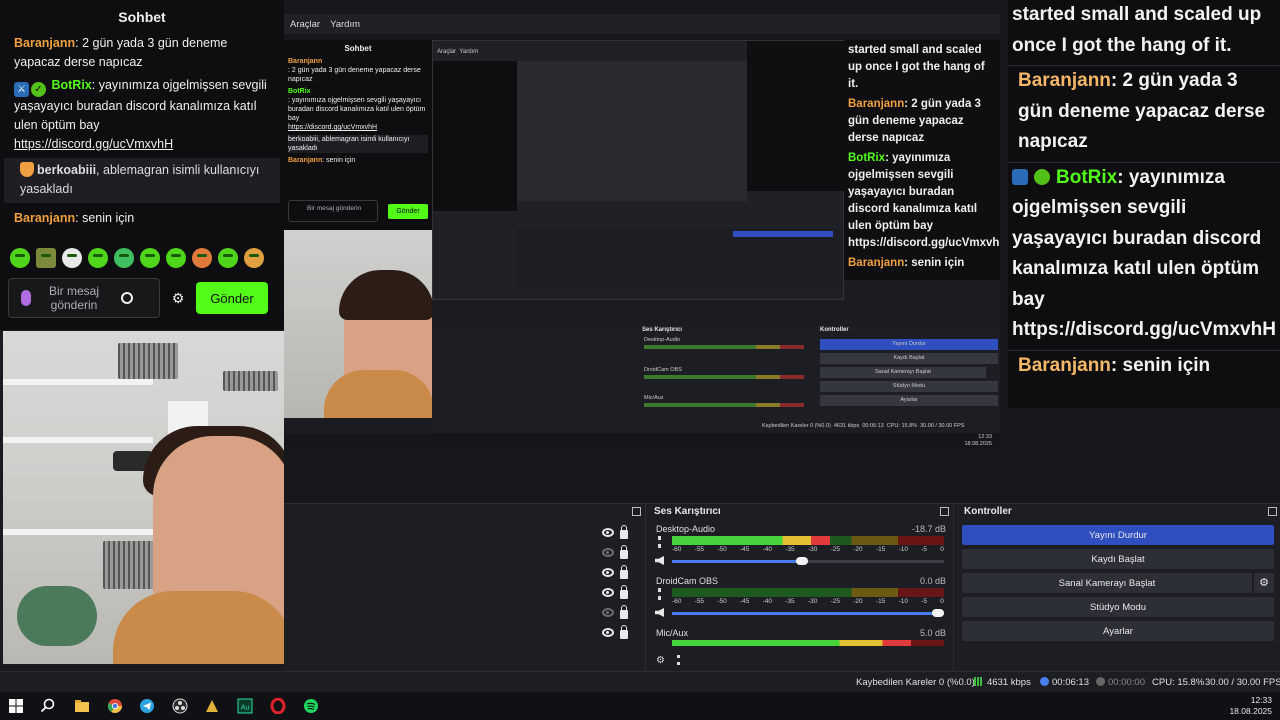  What do you see at coordinates (808, 550) in the screenshot?
I see `meter-ticks: -60 -55 -50 -45 -40 -35 -30 -25 -20 -15 -10 -5 0` at bounding box center [808, 550].